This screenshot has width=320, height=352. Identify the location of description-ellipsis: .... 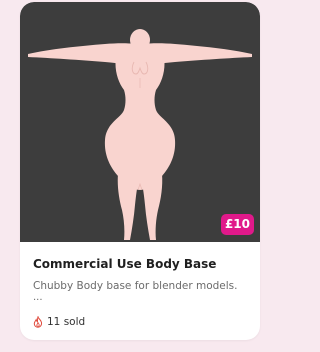
(38, 297).